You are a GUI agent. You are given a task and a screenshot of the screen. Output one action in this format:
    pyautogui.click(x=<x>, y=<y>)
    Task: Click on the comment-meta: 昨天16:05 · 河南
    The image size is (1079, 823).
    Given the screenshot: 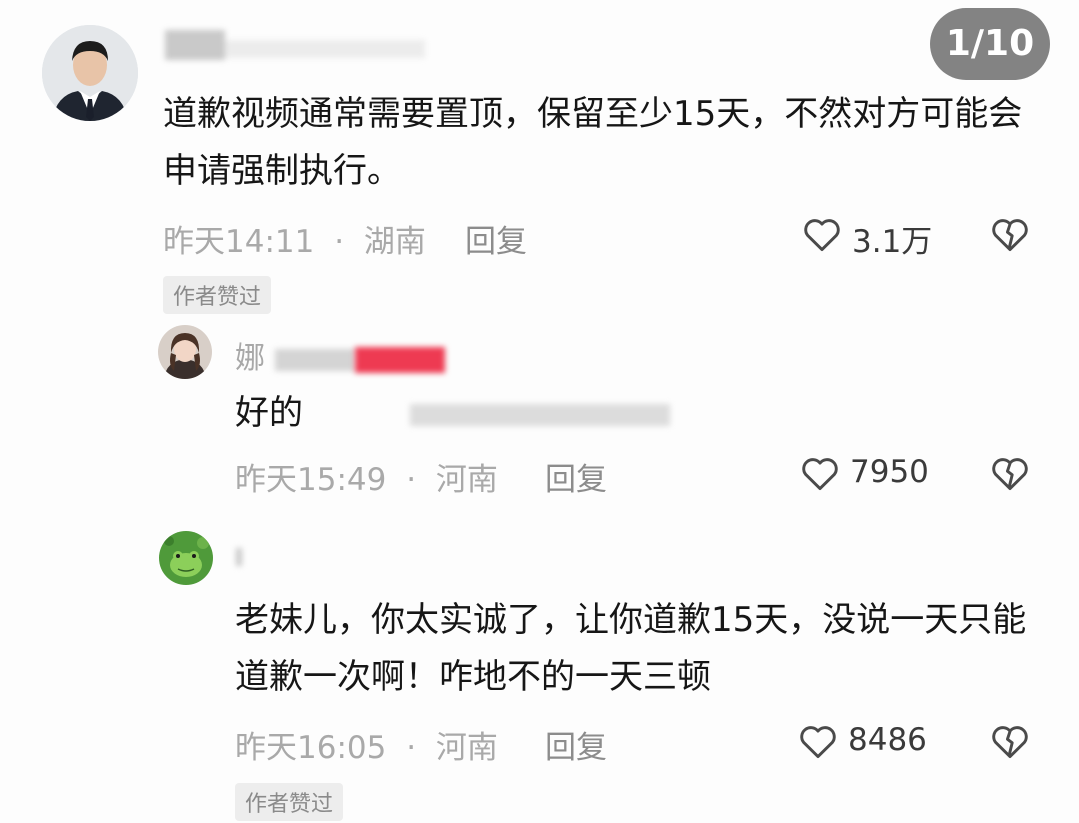 What is the action you would take?
    pyautogui.click(x=366, y=744)
    